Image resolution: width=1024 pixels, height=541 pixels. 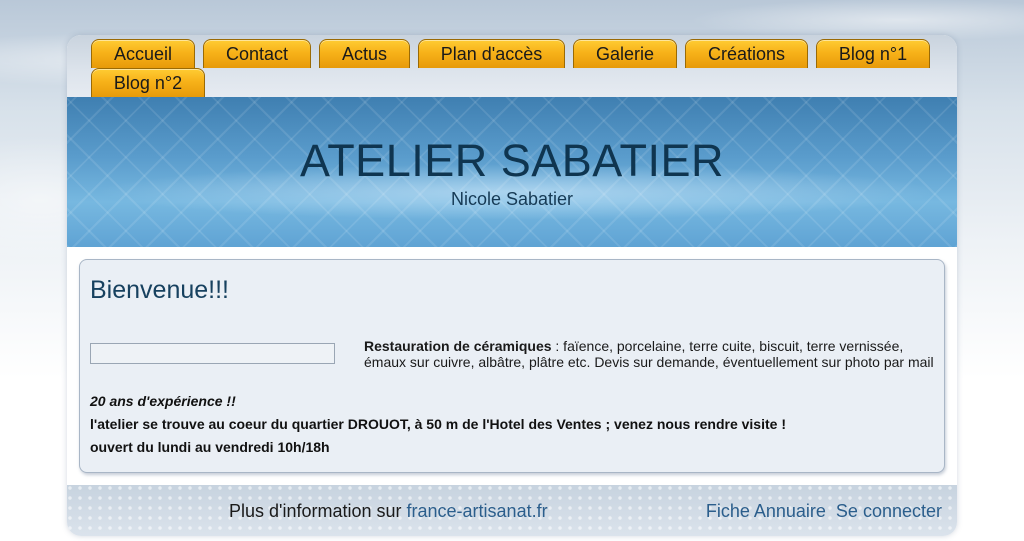 I want to click on site-subtitle: Nicole Sabatier, so click(x=512, y=199).